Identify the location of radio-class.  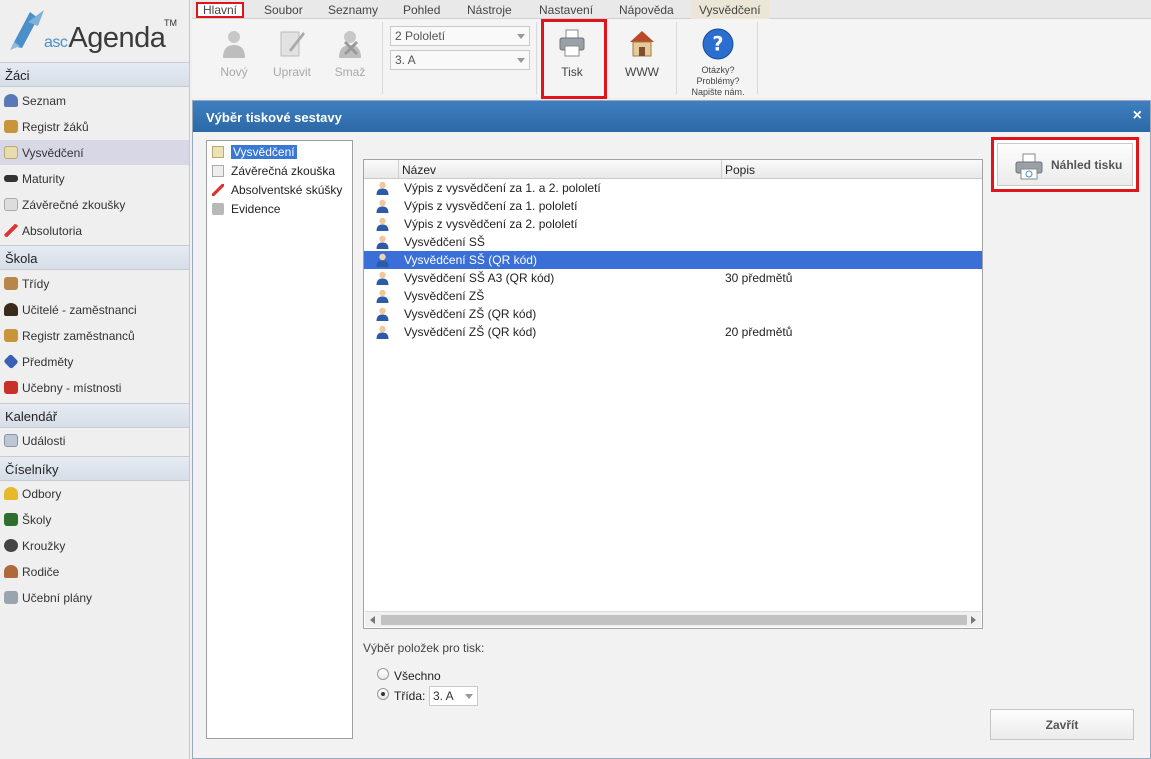
(383, 694).